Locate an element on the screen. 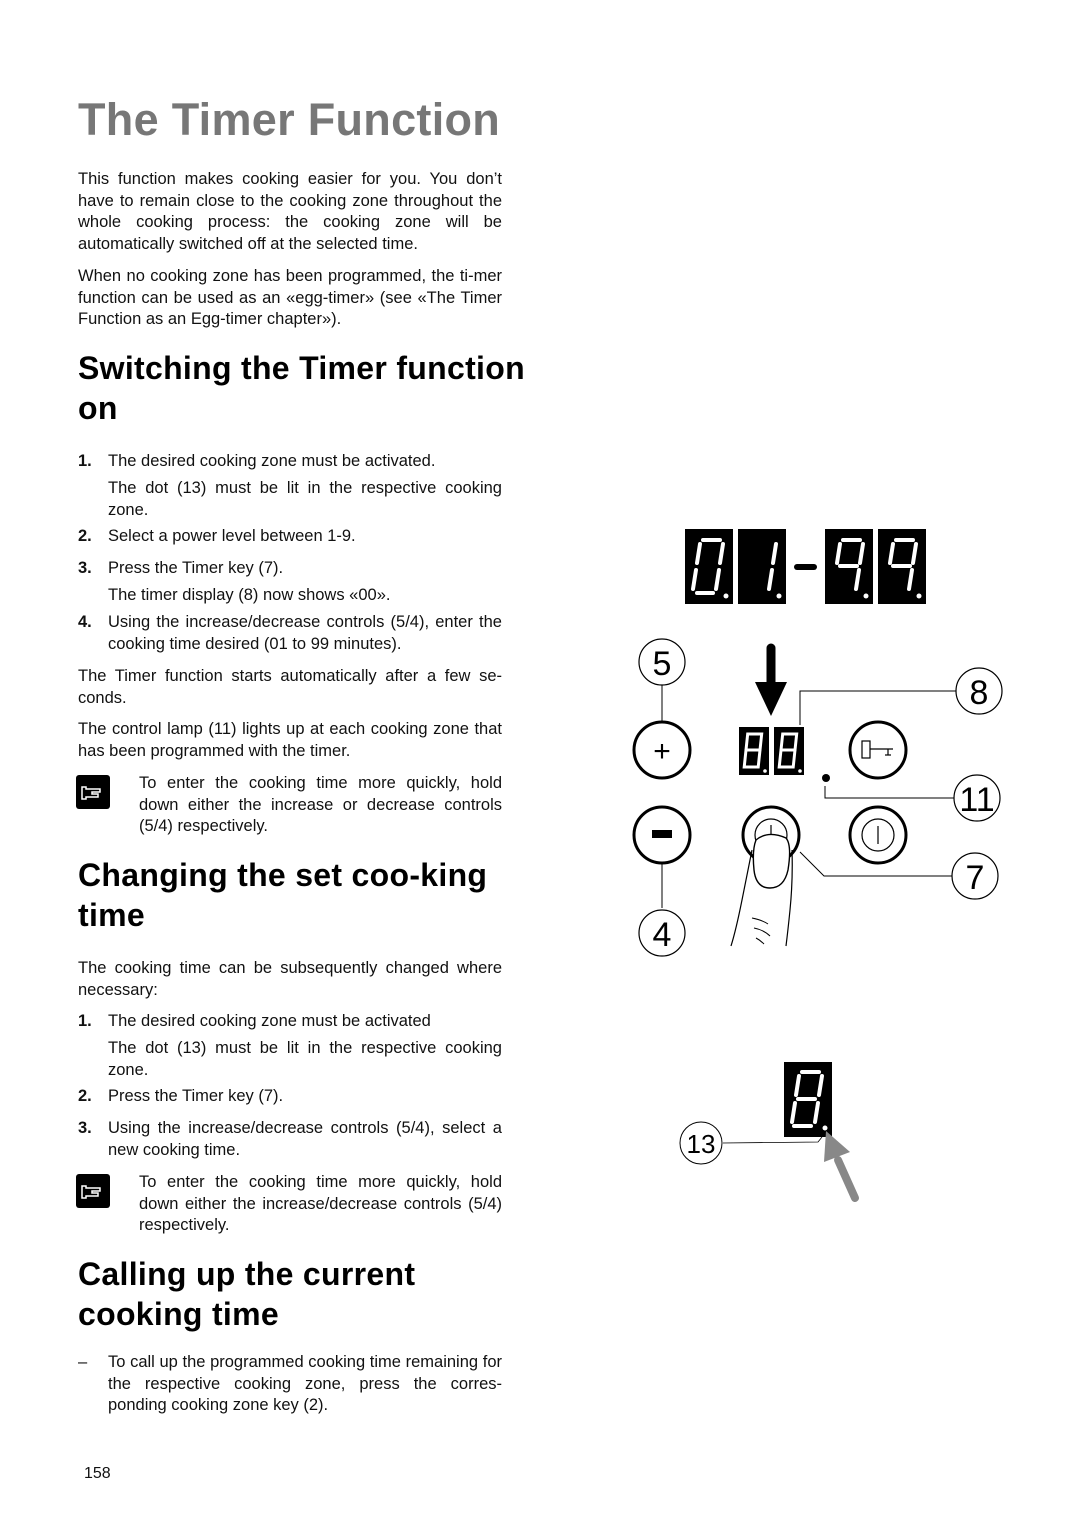 Image resolution: width=1080 pixels, height=1528 pixels. section-heading-switch-on: Switching the Timer function on is located at coordinates (301, 388).